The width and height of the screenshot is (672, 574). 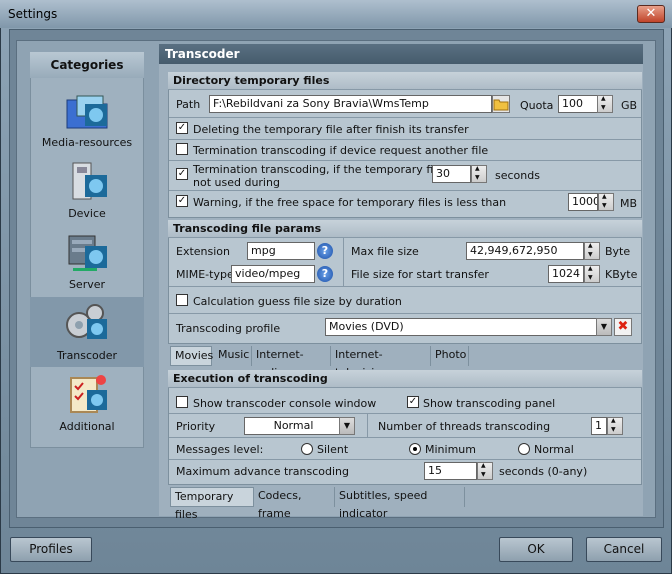 What do you see at coordinates (621, 274) in the screenshot?
I see `start-size-unit: KByte` at bounding box center [621, 274].